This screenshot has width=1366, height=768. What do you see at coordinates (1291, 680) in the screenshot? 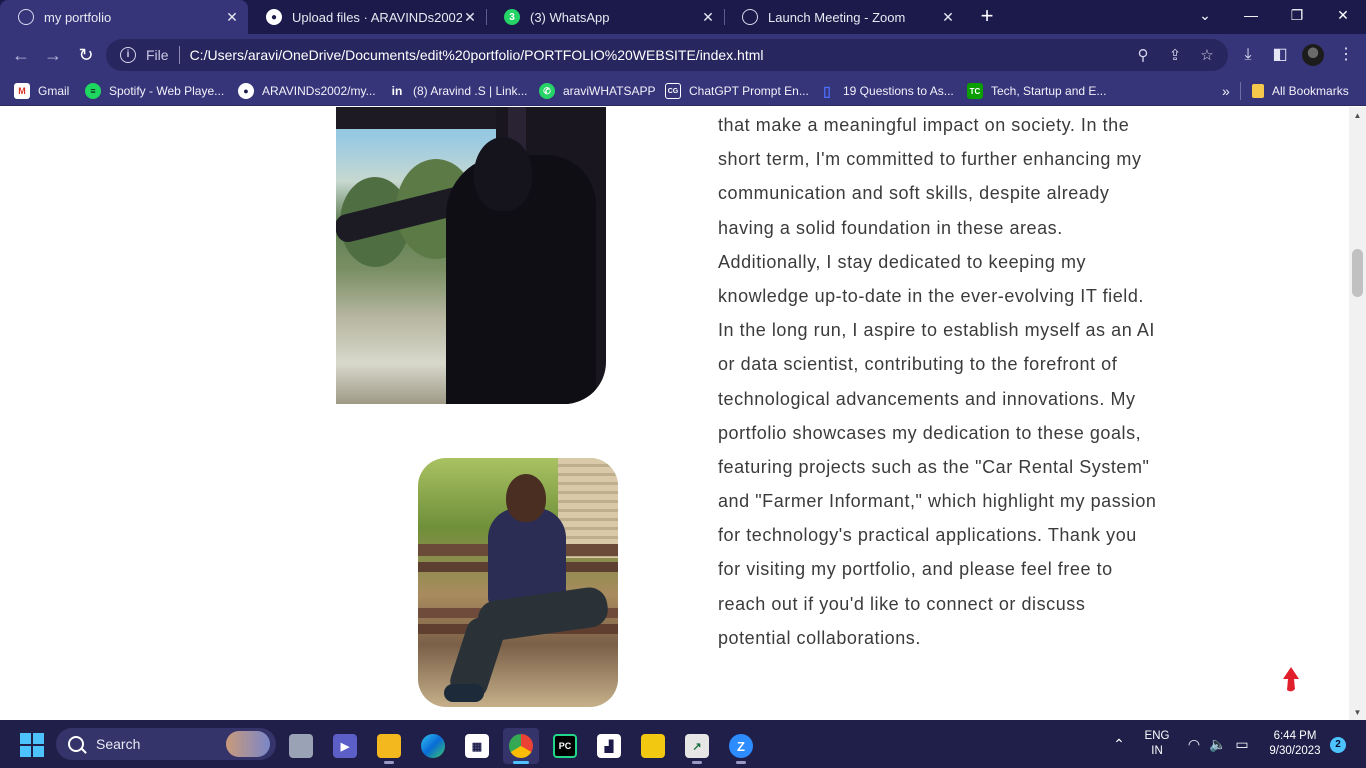
I see `scroll-to-top-arrow-icon` at bounding box center [1291, 680].